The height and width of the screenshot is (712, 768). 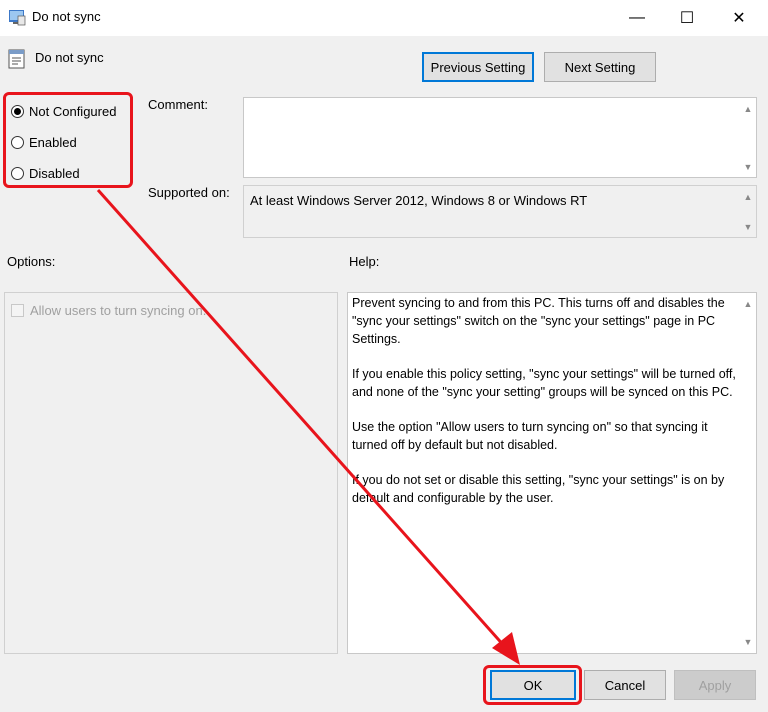 What do you see at coordinates (637, 18) in the screenshot?
I see `minimize-button: —` at bounding box center [637, 18].